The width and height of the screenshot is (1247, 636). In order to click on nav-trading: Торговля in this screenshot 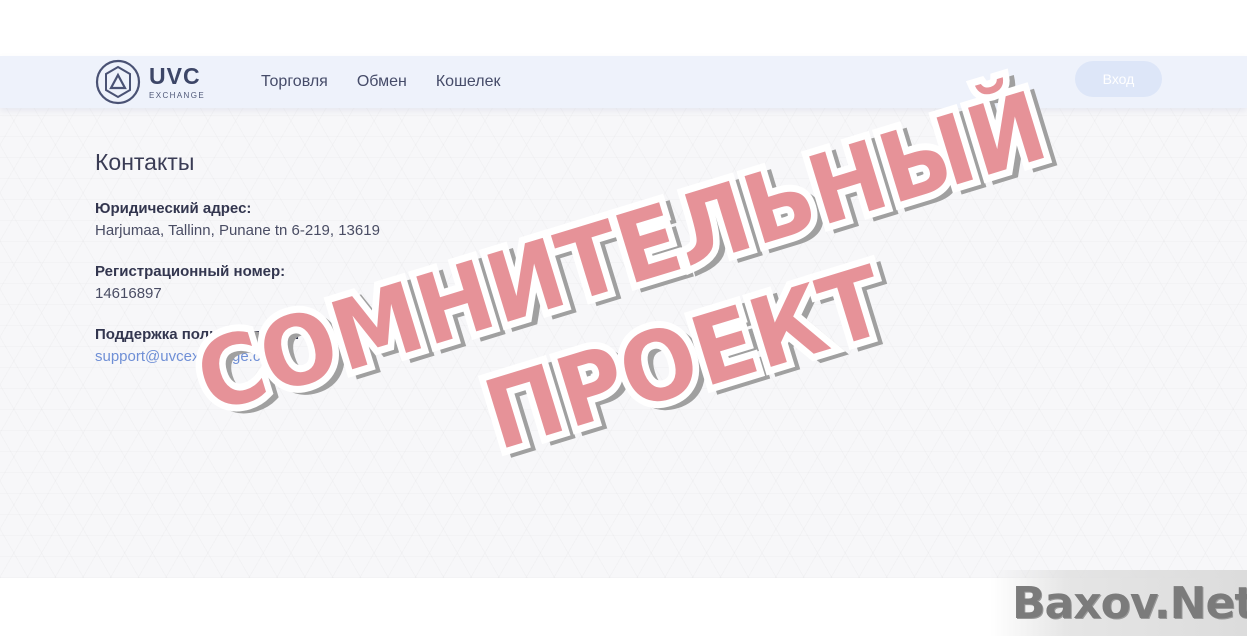, I will do `click(294, 82)`.